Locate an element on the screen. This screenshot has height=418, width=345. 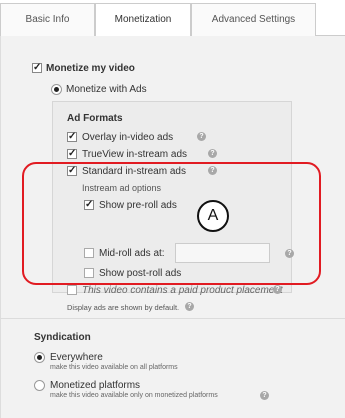
everywhere-label: Everywhere is located at coordinates (76, 357).